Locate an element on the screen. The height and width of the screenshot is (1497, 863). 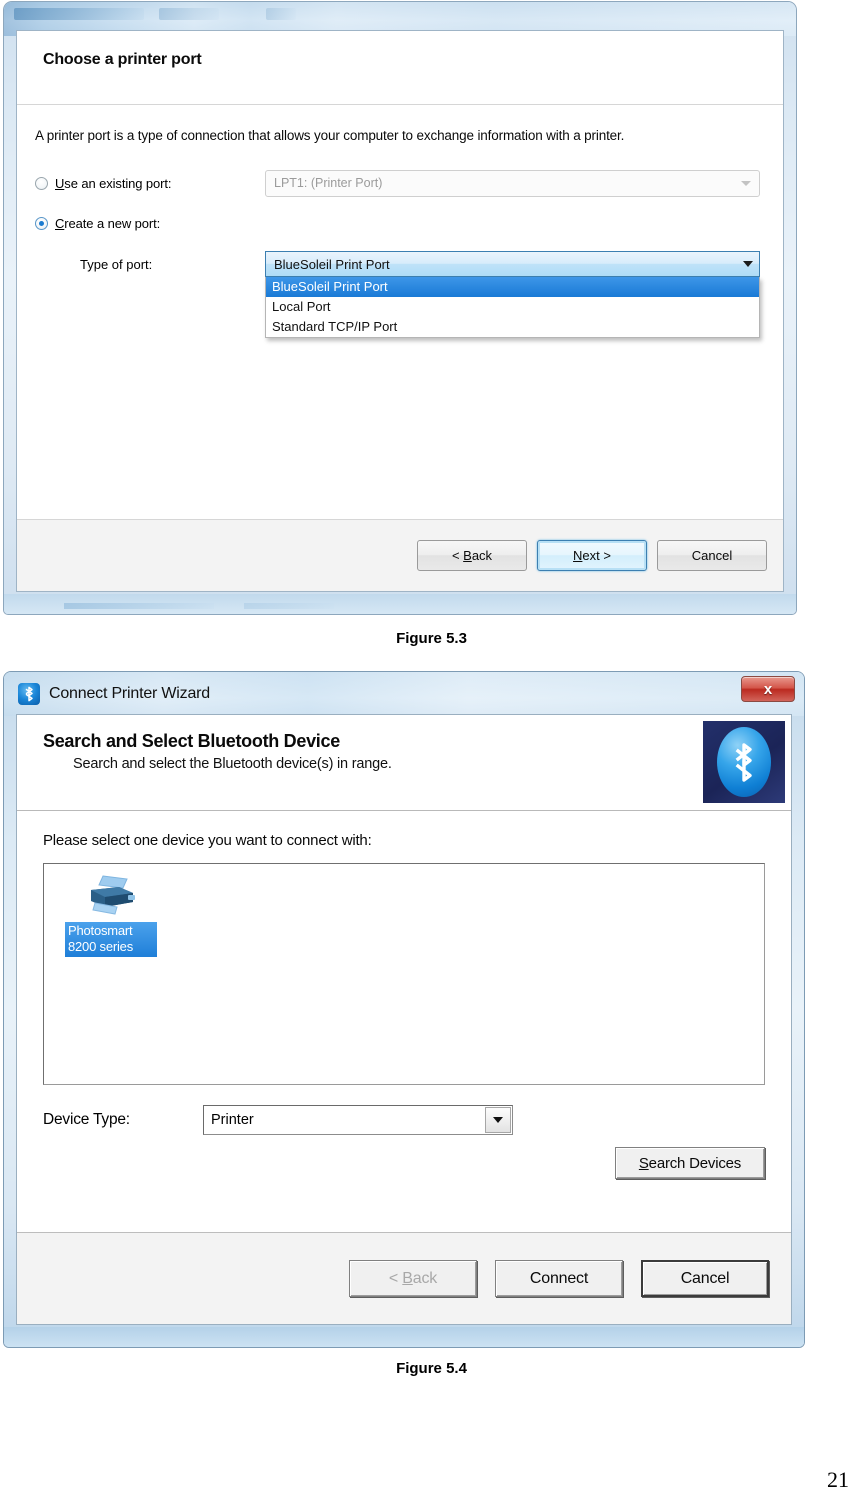
bluetooth-logo-icon is located at coordinates (744, 762).